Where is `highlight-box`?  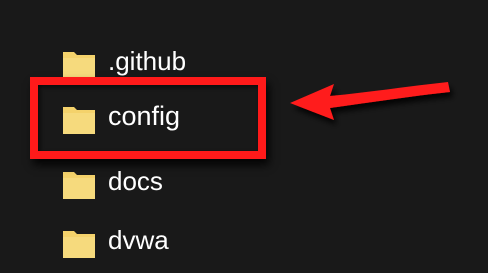
highlight-box is located at coordinates (148, 118).